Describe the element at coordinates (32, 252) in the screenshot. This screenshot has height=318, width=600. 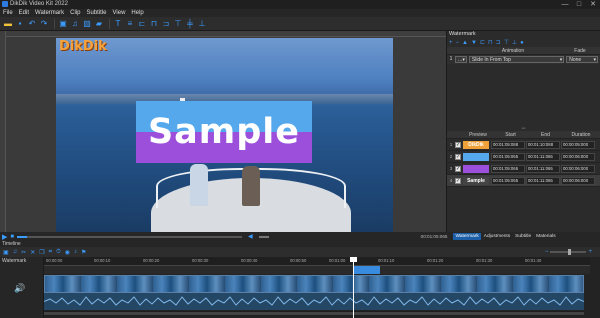
I see `delete-icon: ✕` at that location.